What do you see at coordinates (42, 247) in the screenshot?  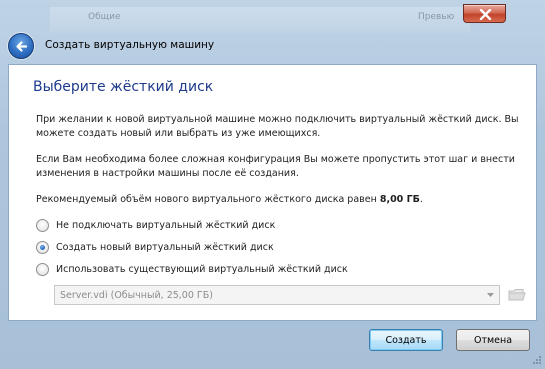 I see `radio-create-disk` at bounding box center [42, 247].